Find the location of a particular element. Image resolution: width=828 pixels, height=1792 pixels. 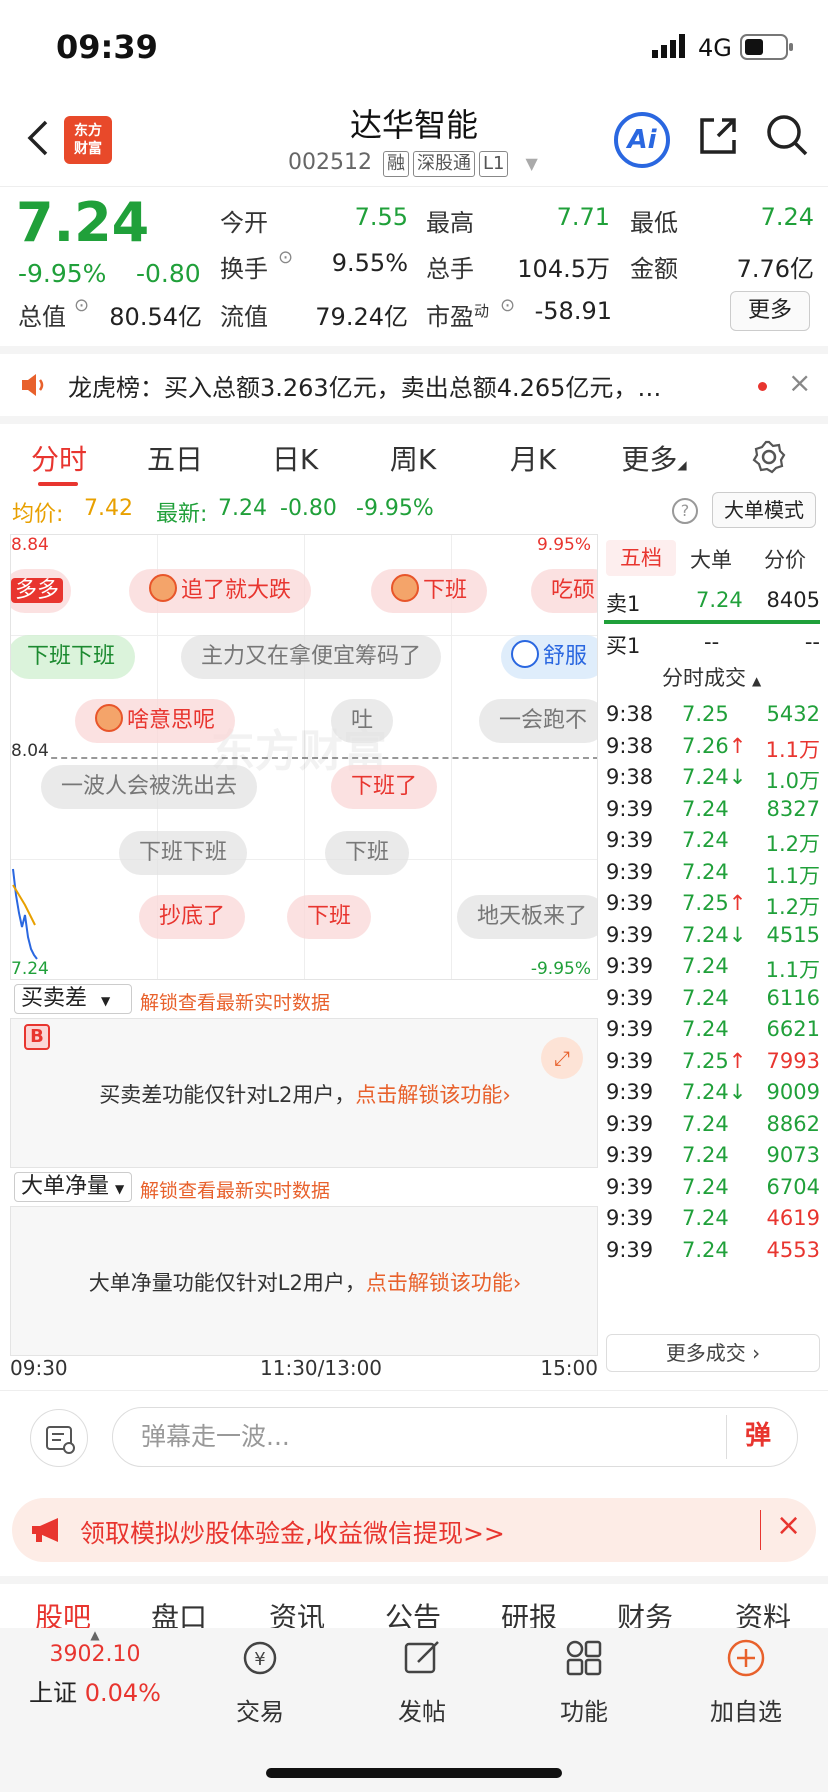

time-start: 09:30 is located at coordinates (39, 1368).